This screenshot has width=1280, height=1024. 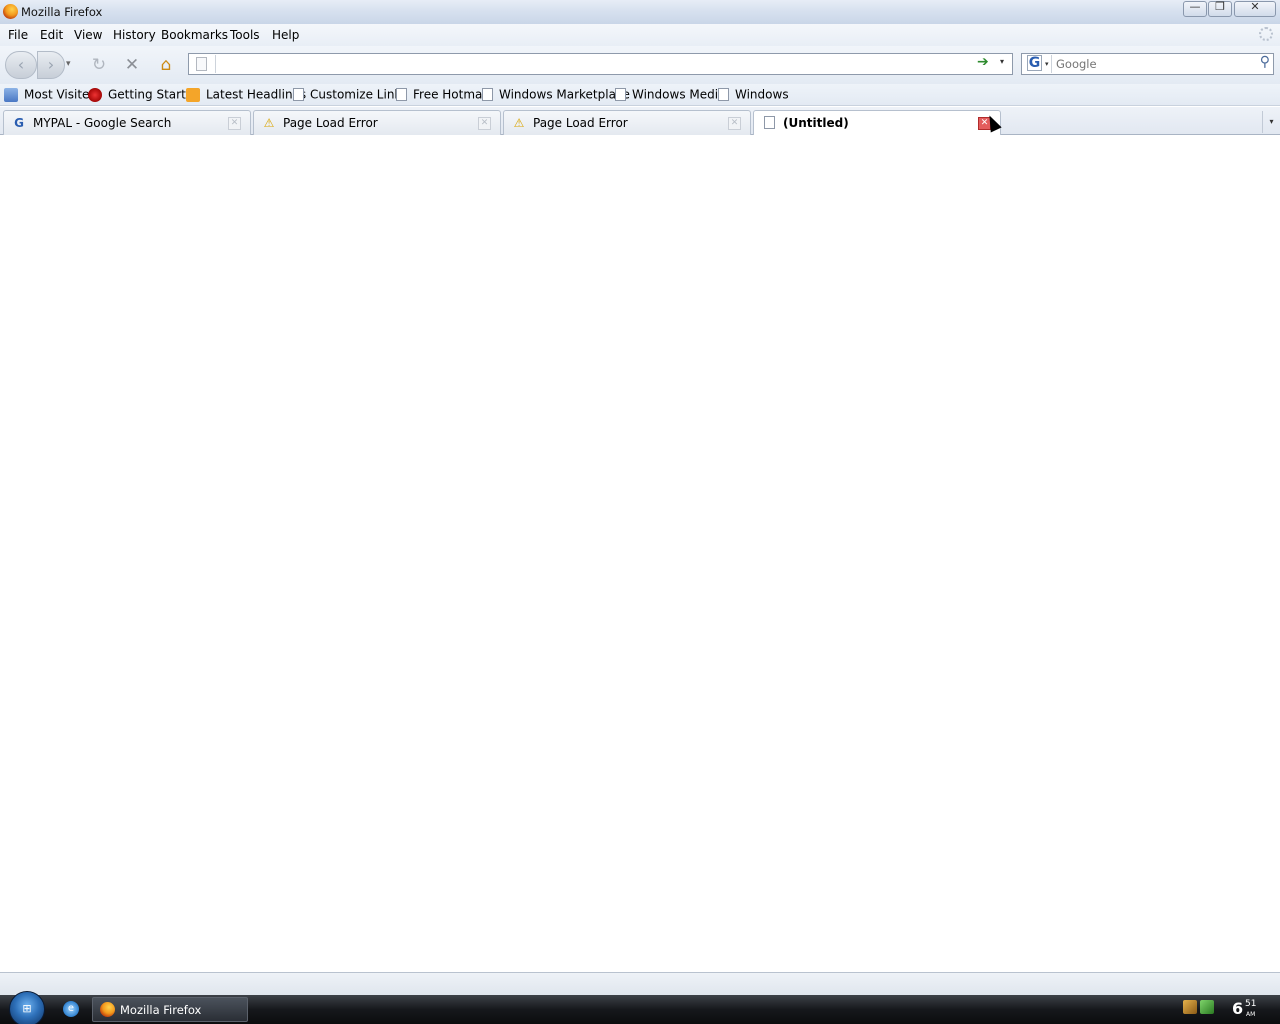 What do you see at coordinates (18, 35) in the screenshot?
I see `menu-file: File` at bounding box center [18, 35].